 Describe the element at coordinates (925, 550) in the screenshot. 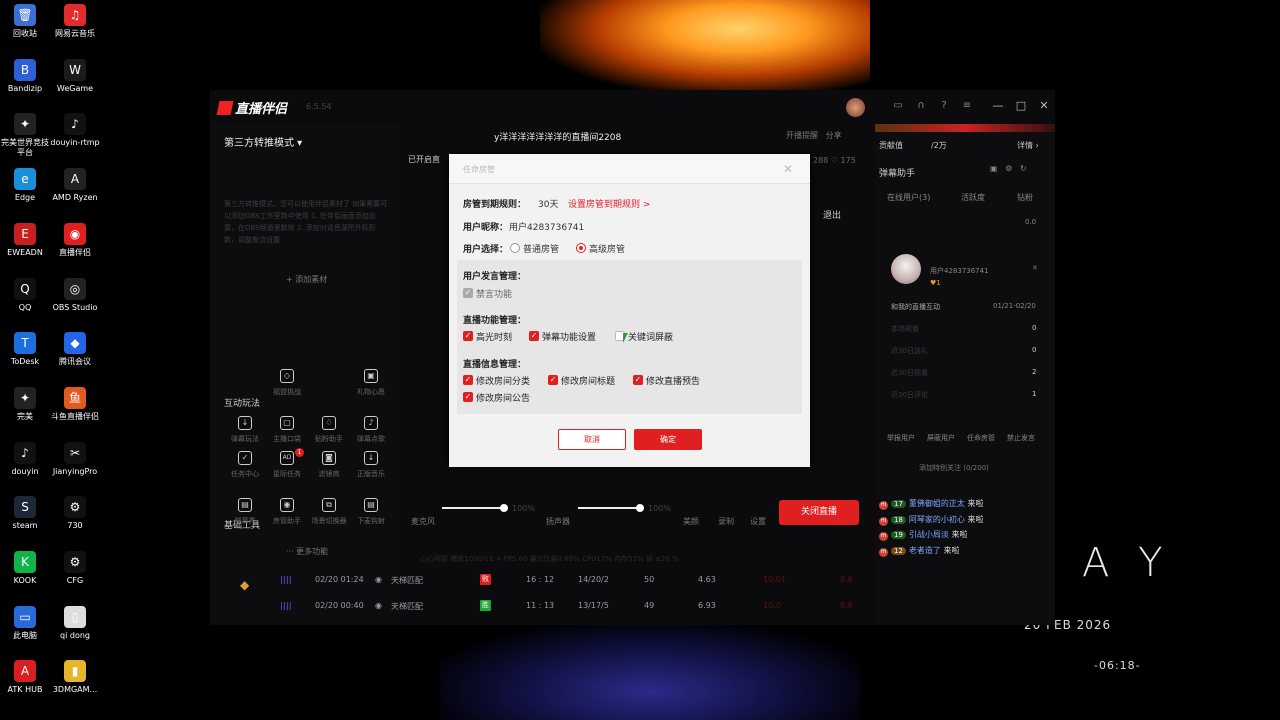

I see `chat-username: 老者造了` at that location.